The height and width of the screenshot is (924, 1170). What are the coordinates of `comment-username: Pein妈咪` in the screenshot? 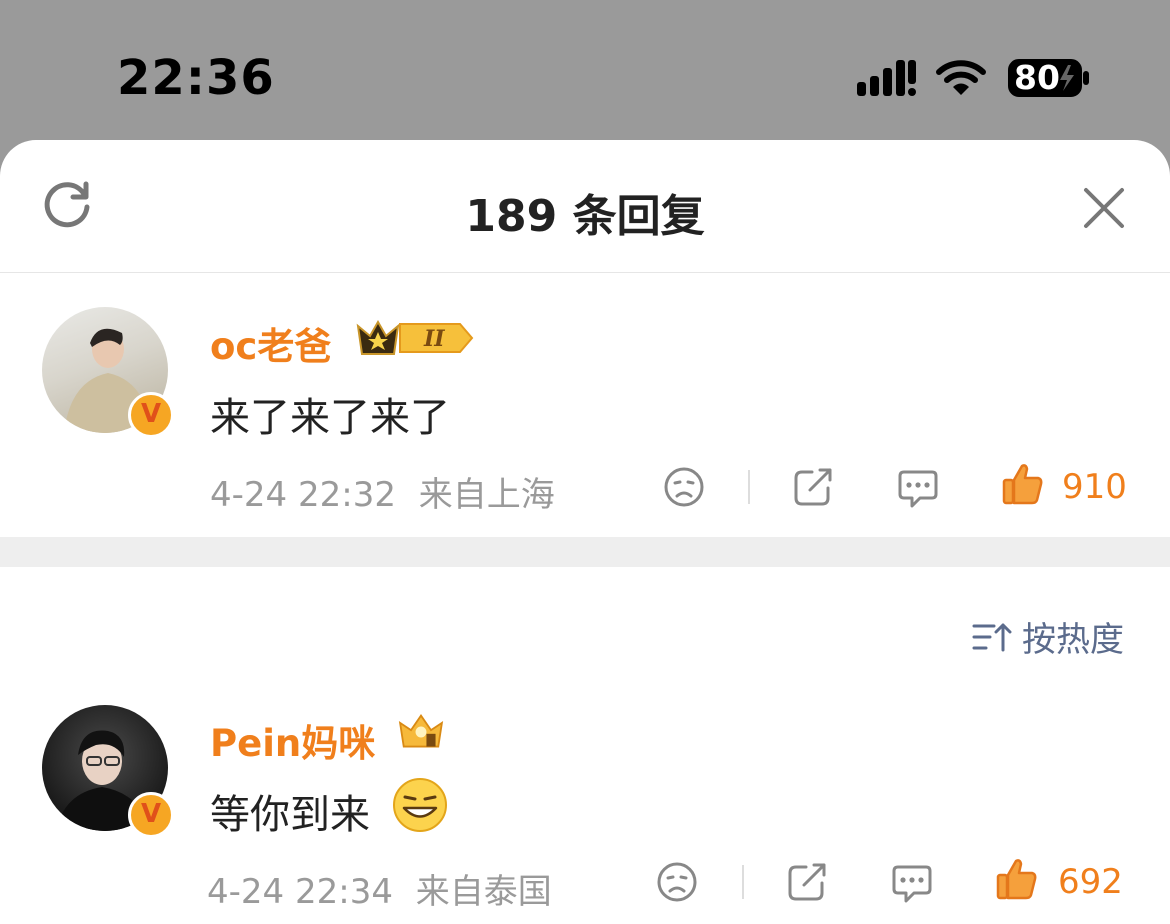 It's located at (292, 740).